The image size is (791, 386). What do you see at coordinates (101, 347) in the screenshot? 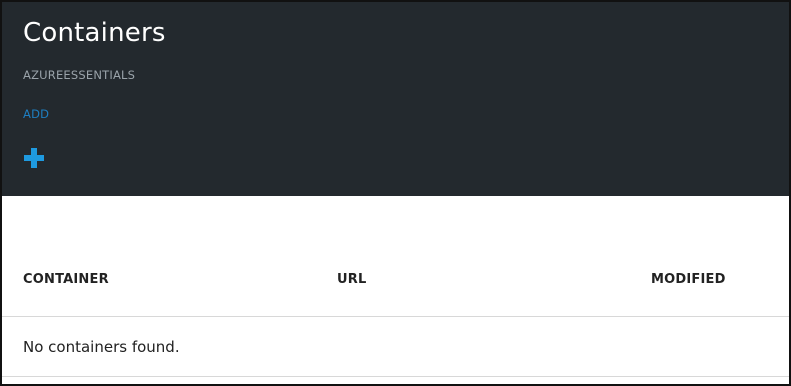
I see `empty-state-message: No containers found.` at bounding box center [101, 347].